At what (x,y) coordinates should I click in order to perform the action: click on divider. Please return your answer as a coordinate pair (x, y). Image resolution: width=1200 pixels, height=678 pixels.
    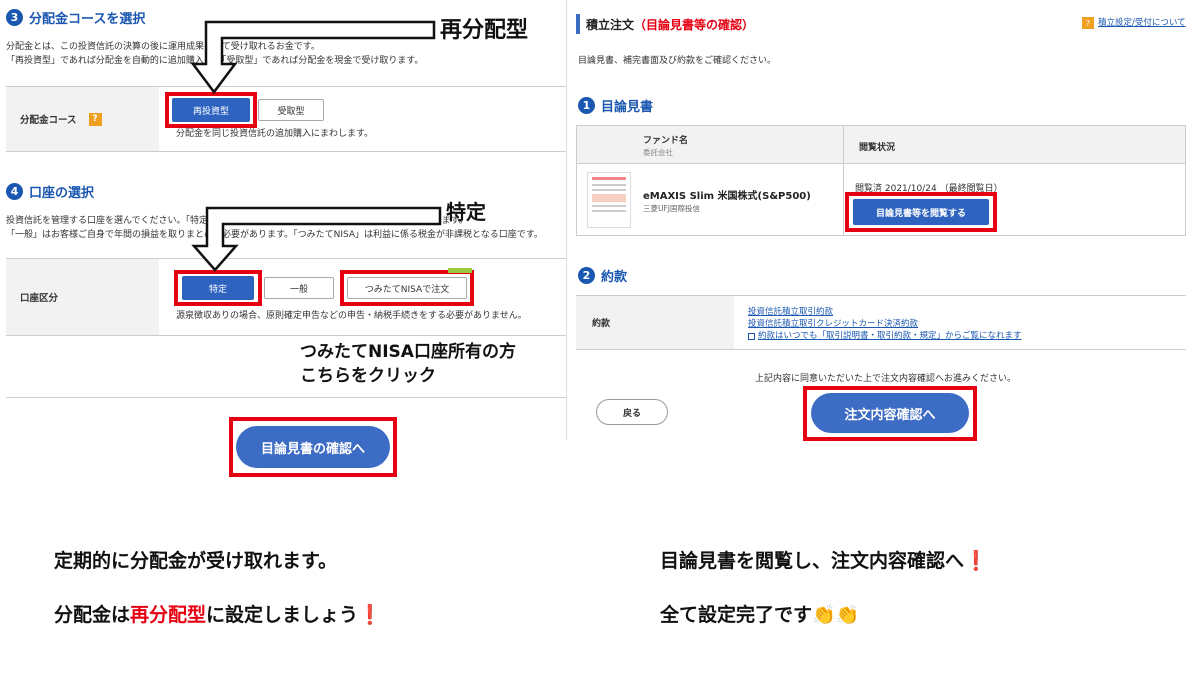
    Looking at the image, I should click on (286, 397).